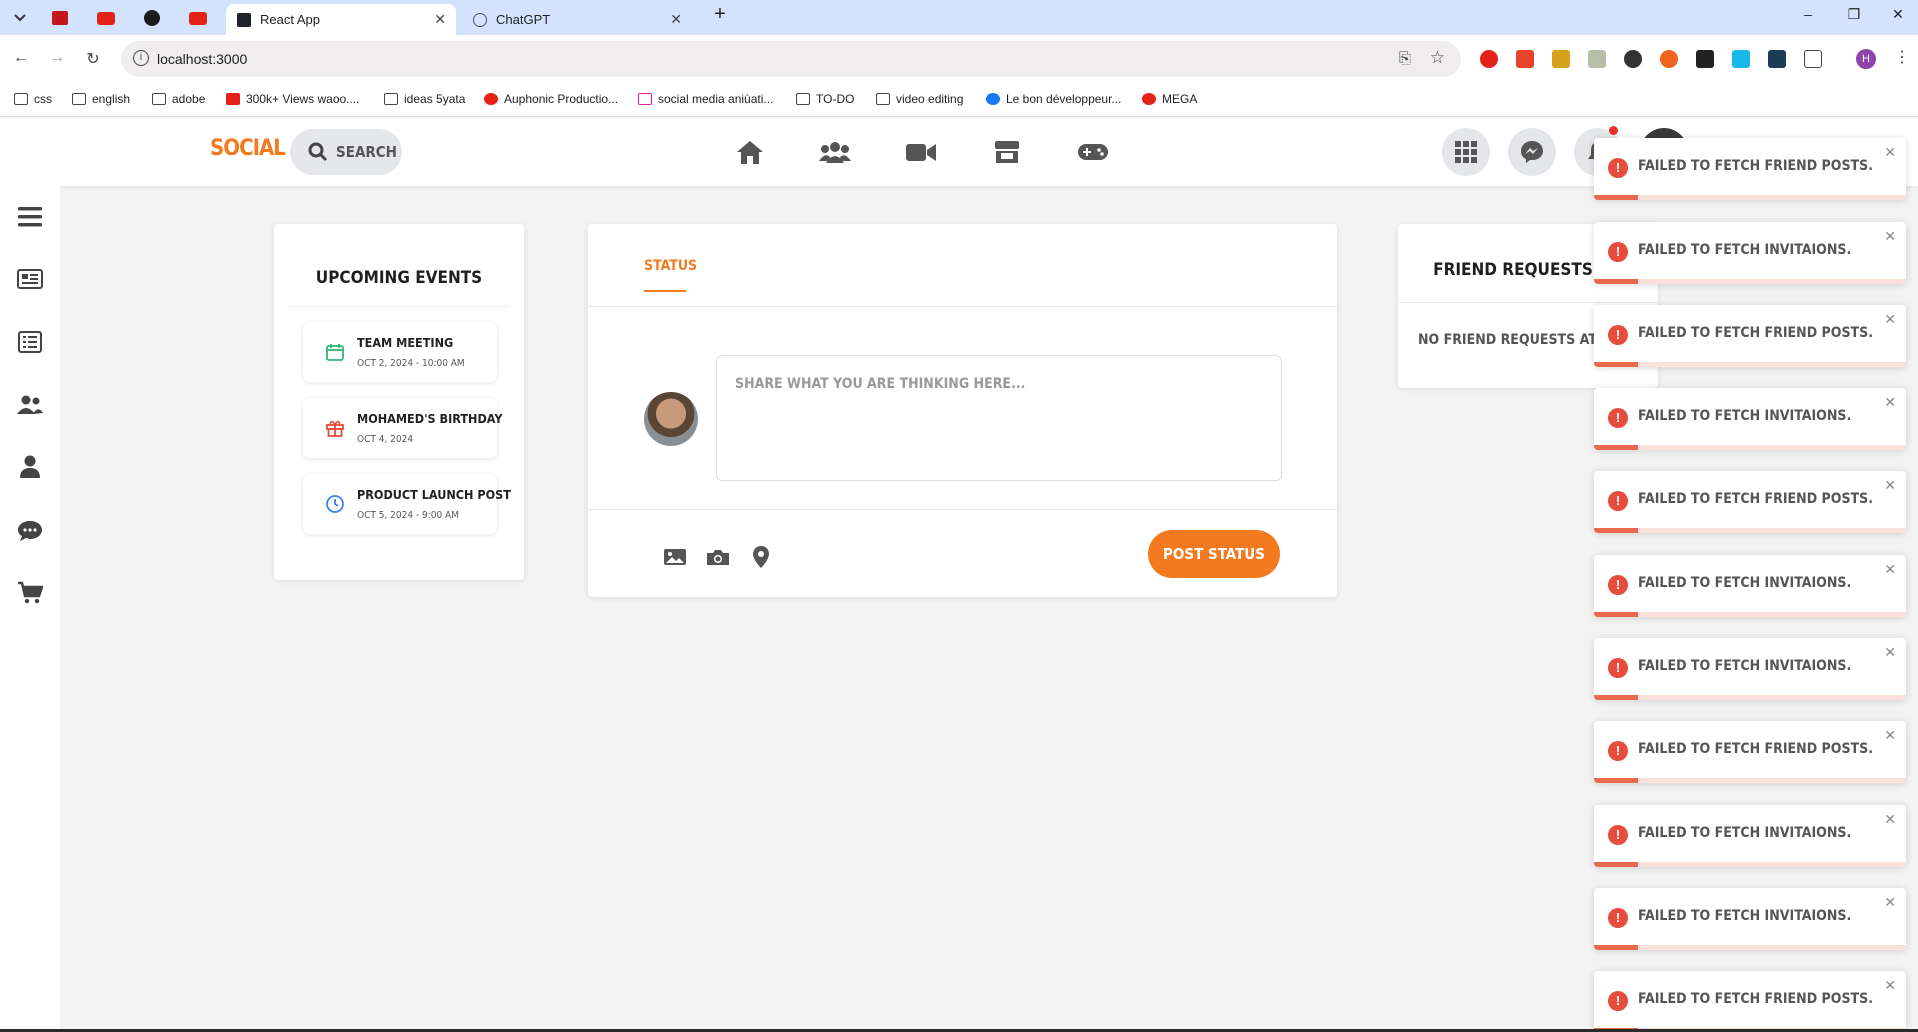  What do you see at coordinates (1437, 58) in the screenshot?
I see `bookmark-star-icon: ☆` at bounding box center [1437, 58].